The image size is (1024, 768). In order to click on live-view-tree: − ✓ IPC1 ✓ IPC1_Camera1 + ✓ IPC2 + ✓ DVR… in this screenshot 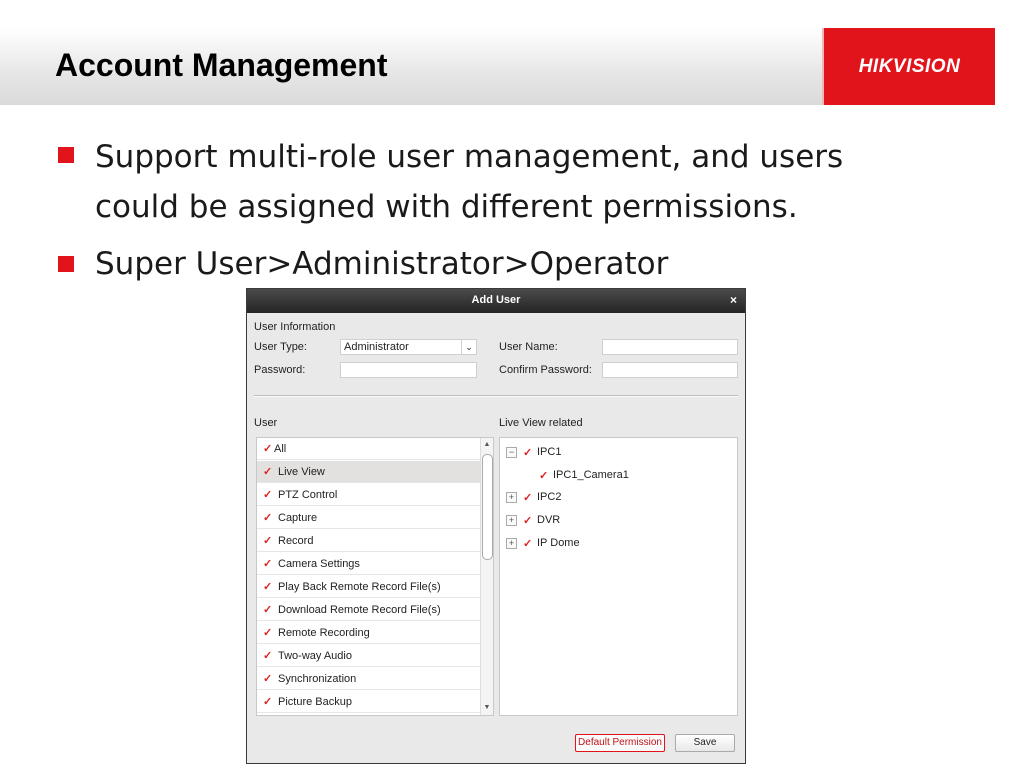, I will do `click(618, 576)`.